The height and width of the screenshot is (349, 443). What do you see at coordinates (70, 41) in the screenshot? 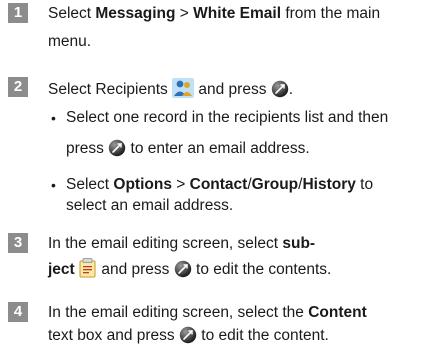
I see `step-1-line-2: menu.` at bounding box center [70, 41].